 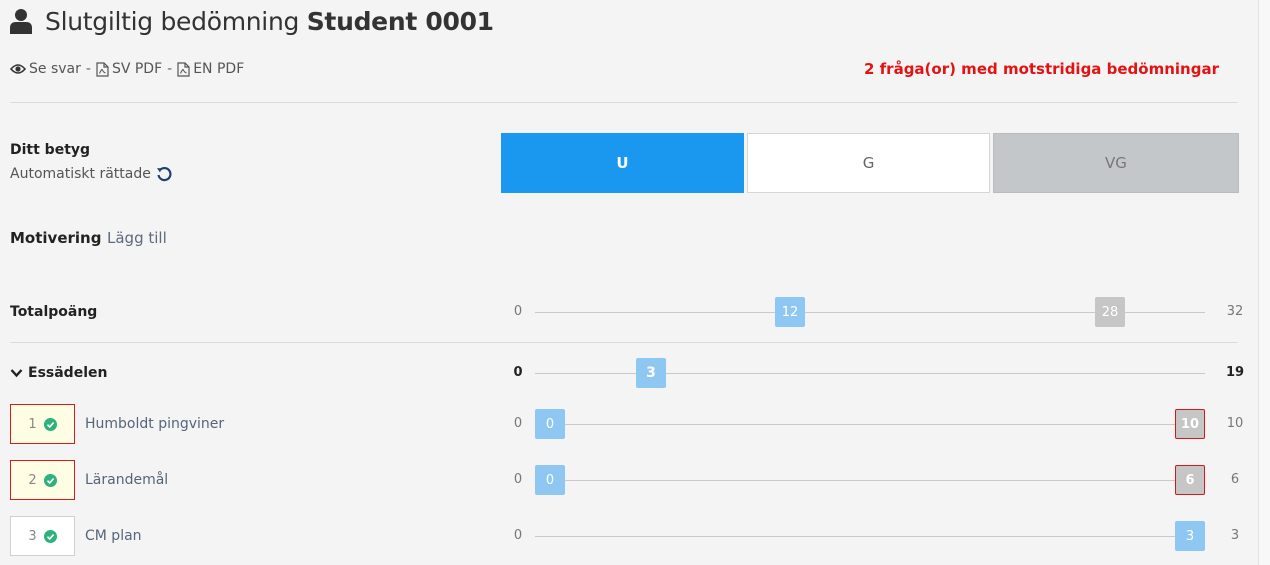 I want to click on document-links: Se svar - SV PDF - EN PDF, so click(x=127, y=69).